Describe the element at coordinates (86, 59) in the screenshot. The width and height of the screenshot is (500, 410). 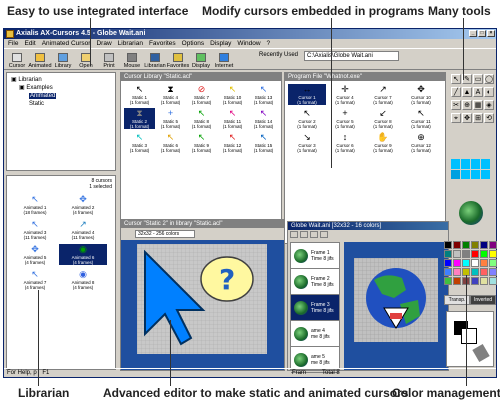
I see `toolbar-button-open: Open` at that location.